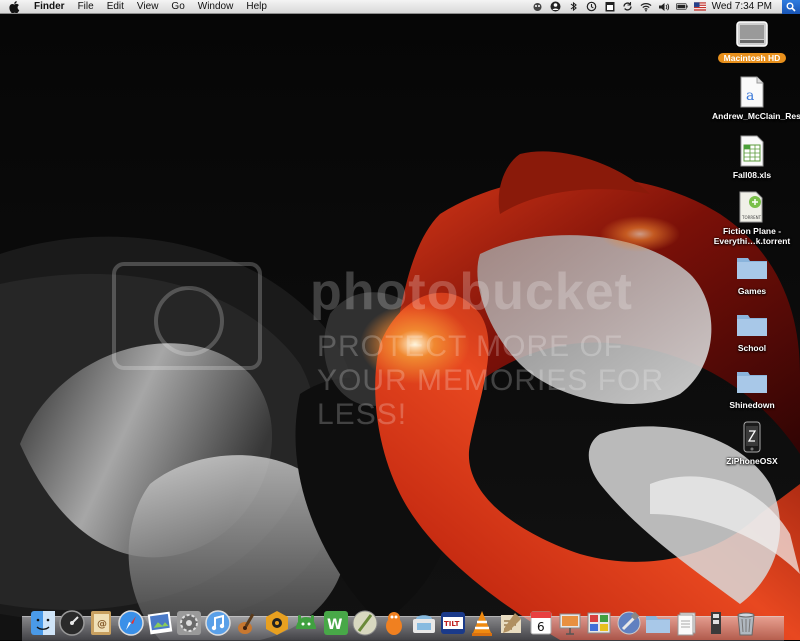  What do you see at coordinates (49, 7) in the screenshot?
I see `menu-finder: Finder` at bounding box center [49, 7].